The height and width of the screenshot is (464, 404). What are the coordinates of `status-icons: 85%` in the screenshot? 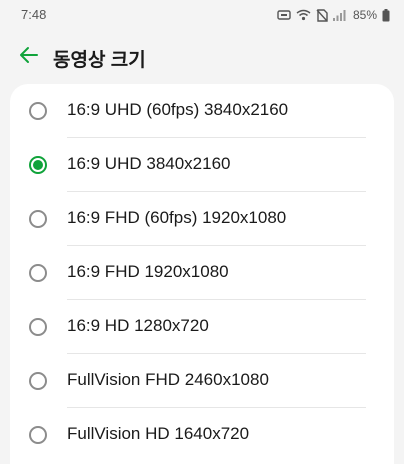 It's located at (333, 15).